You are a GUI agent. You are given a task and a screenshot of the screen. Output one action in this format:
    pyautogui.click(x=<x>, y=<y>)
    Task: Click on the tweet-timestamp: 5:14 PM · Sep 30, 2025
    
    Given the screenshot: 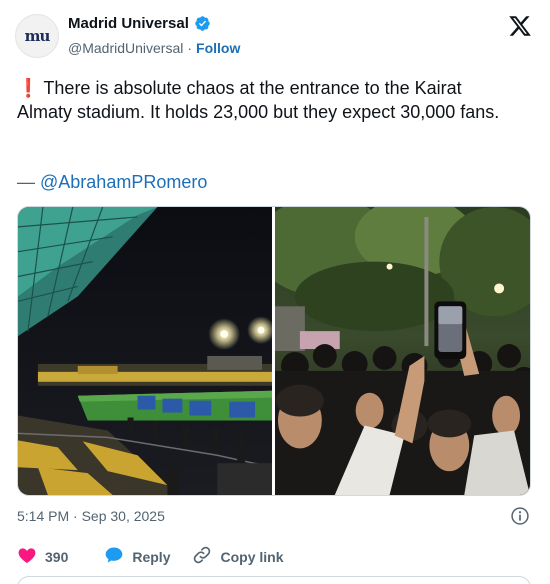 What is the action you would take?
    pyautogui.click(x=91, y=516)
    